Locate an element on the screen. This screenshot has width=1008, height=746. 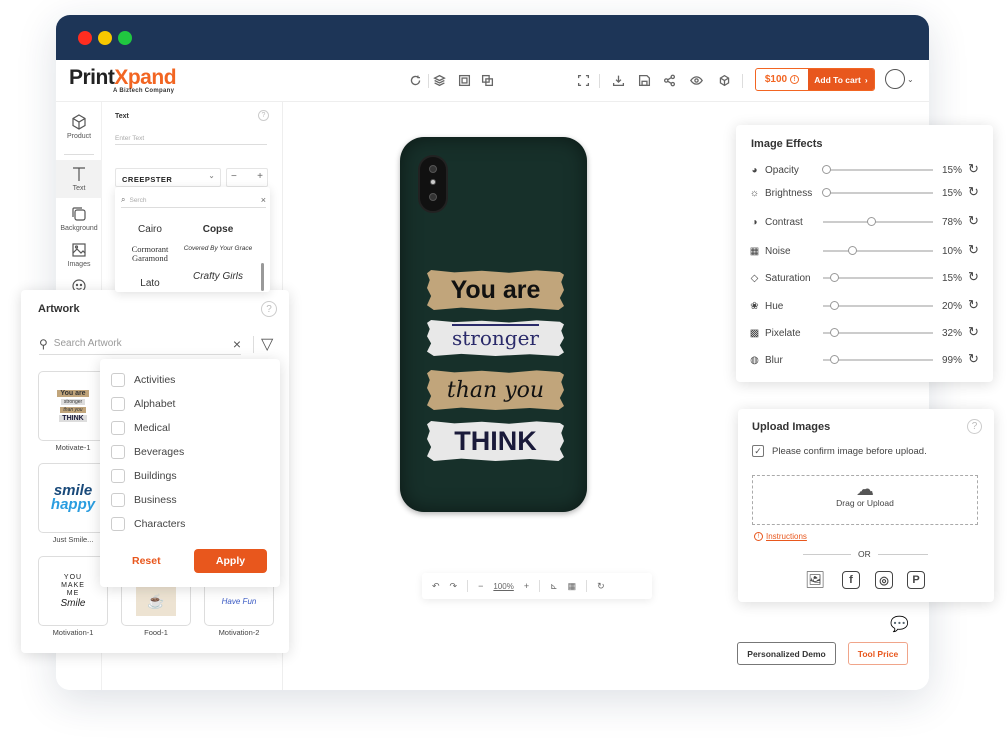
save-icon is located at coordinates (644, 80).